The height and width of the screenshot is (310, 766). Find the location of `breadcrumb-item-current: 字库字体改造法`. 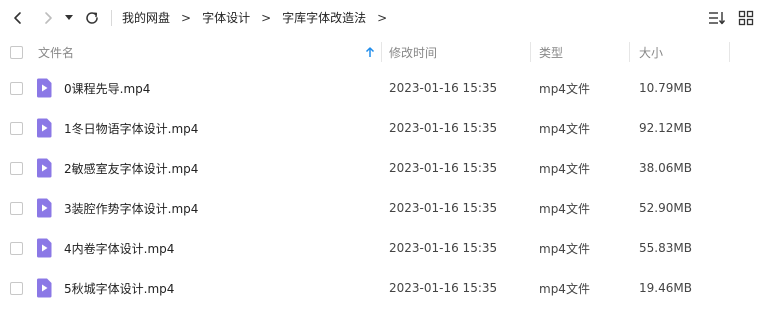

breadcrumb-item-current: 字库字体改造法 is located at coordinates (324, 17).